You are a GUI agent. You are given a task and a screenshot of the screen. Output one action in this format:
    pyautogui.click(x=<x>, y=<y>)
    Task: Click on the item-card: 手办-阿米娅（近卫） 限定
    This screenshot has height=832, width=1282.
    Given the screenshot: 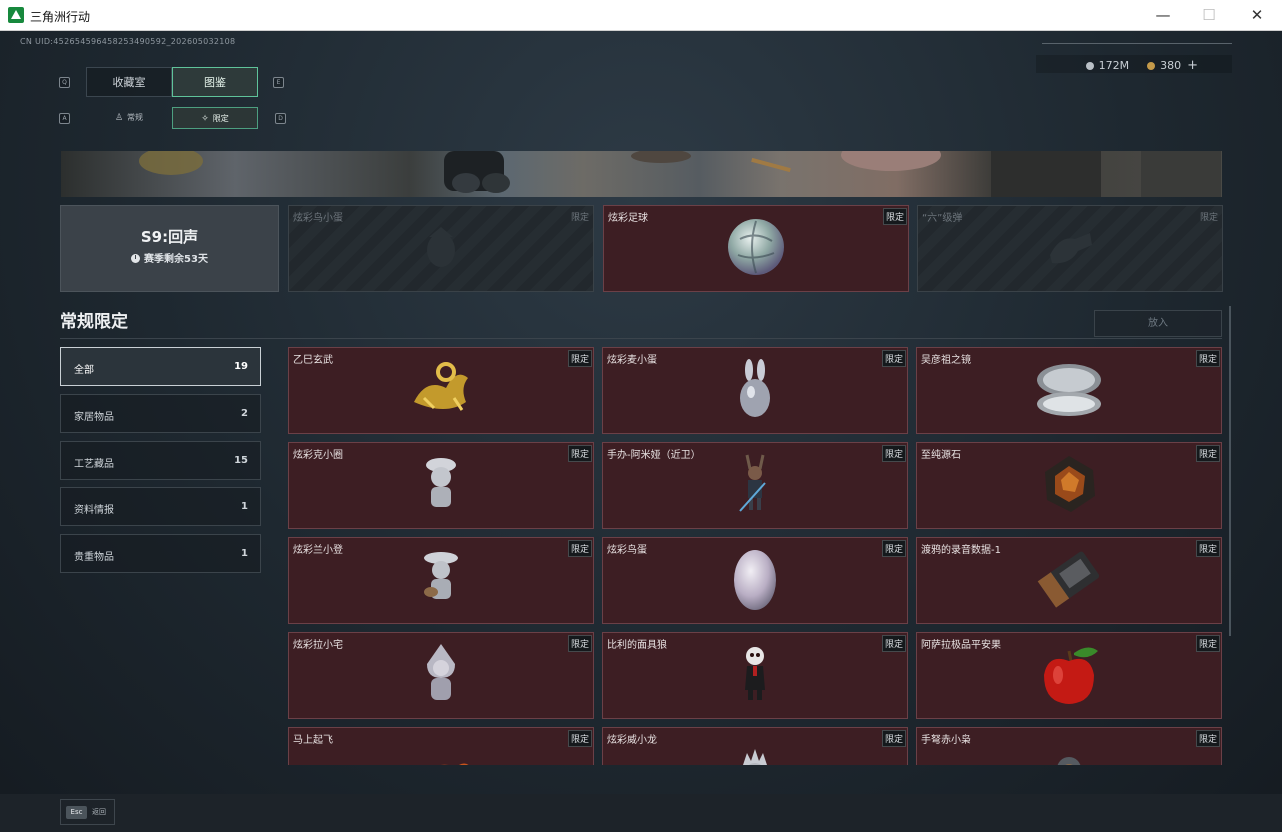 What is the action you would take?
    pyautogui.click(x=755, y=485)
    